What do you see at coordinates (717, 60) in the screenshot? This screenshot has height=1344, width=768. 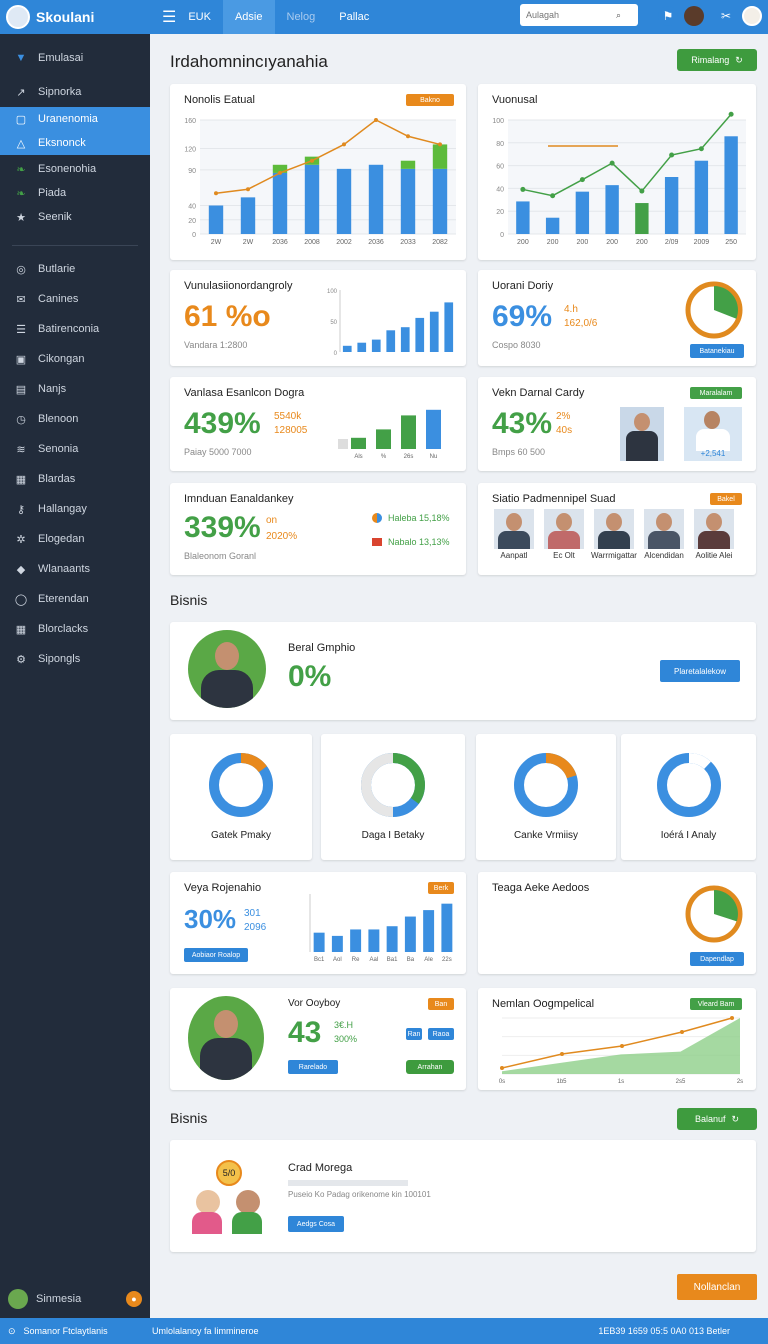 I see `top-action-button: Rimalang ↻` at bounding box center [717, 60].